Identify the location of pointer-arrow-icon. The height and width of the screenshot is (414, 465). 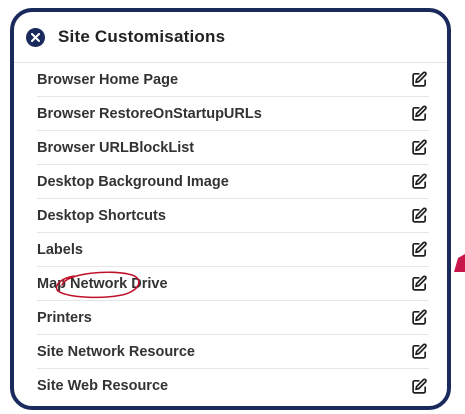
(459, 263).